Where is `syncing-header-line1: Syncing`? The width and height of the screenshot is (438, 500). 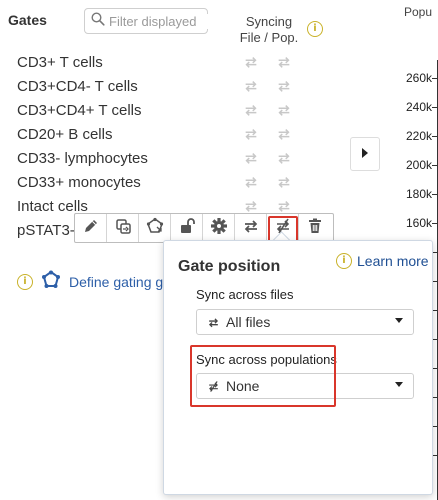 syncing-header-line1: Syncing is located at coordinates (269, 21).